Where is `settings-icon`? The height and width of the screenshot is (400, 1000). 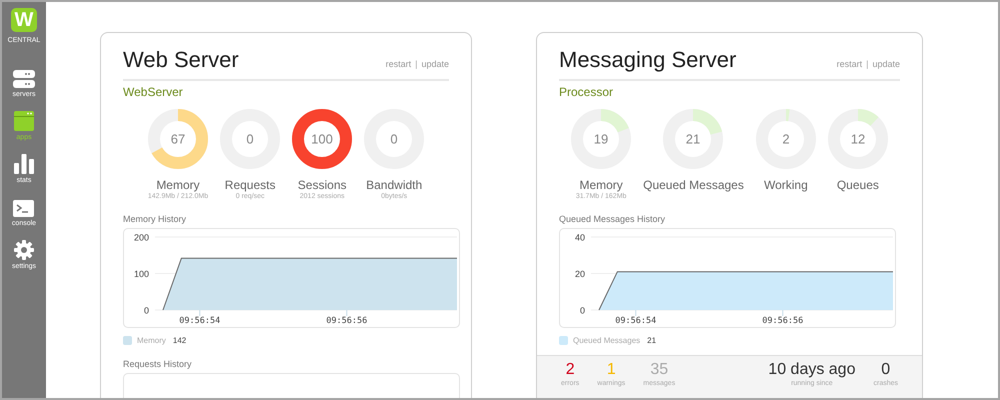 settings-icon is located at coordinates (24, 250).